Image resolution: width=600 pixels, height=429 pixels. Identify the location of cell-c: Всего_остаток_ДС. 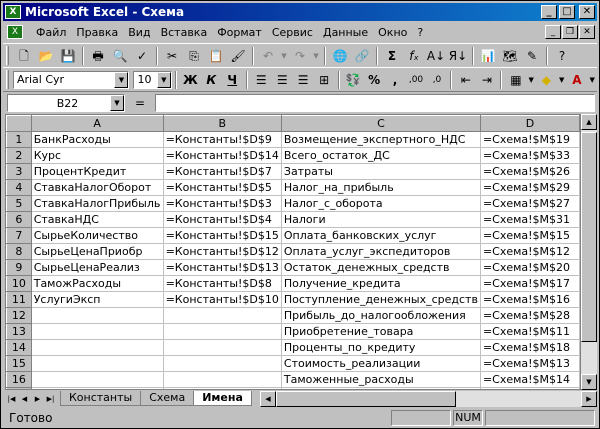
(380, 155).